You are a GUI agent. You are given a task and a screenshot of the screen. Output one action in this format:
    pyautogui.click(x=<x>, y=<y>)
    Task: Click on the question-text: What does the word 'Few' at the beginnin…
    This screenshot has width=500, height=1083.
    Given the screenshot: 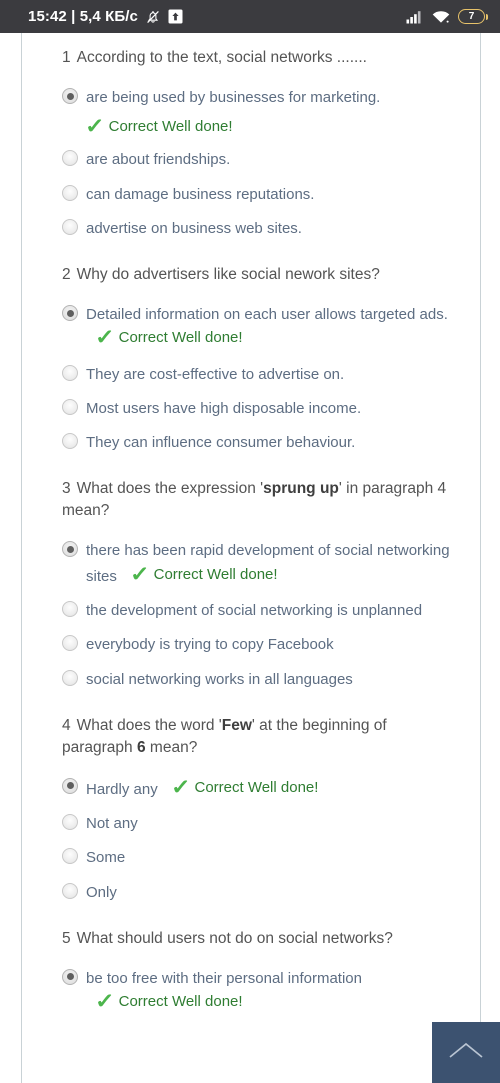 What is the action you would take?
    pyautogui.click(x=224, y=736)
    